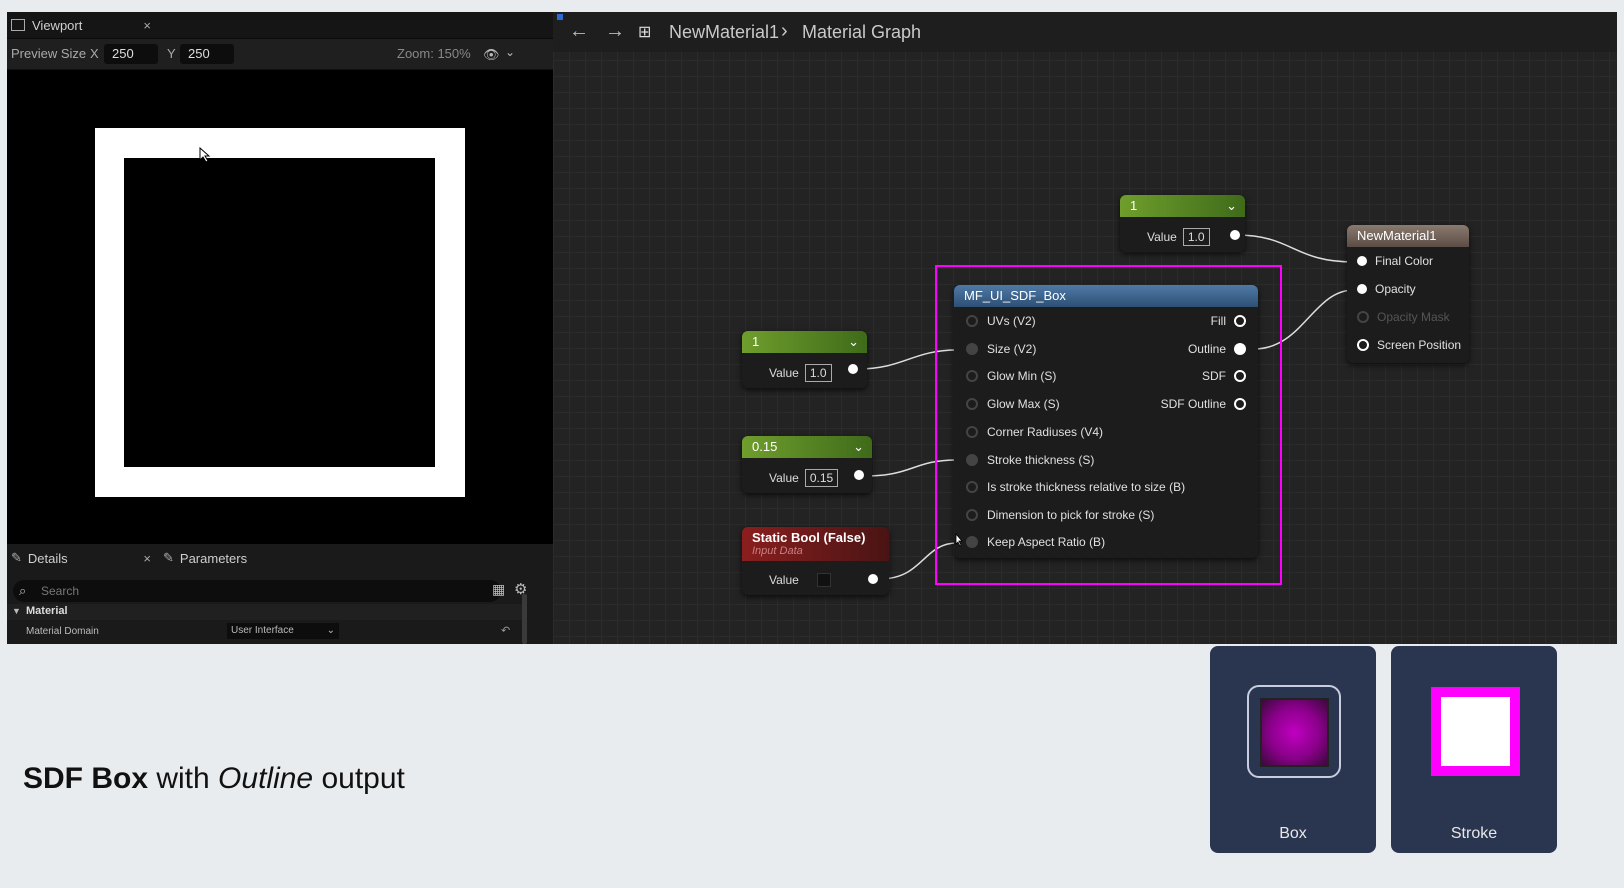  I want to click on details-scrollbar, so click(524, 619).